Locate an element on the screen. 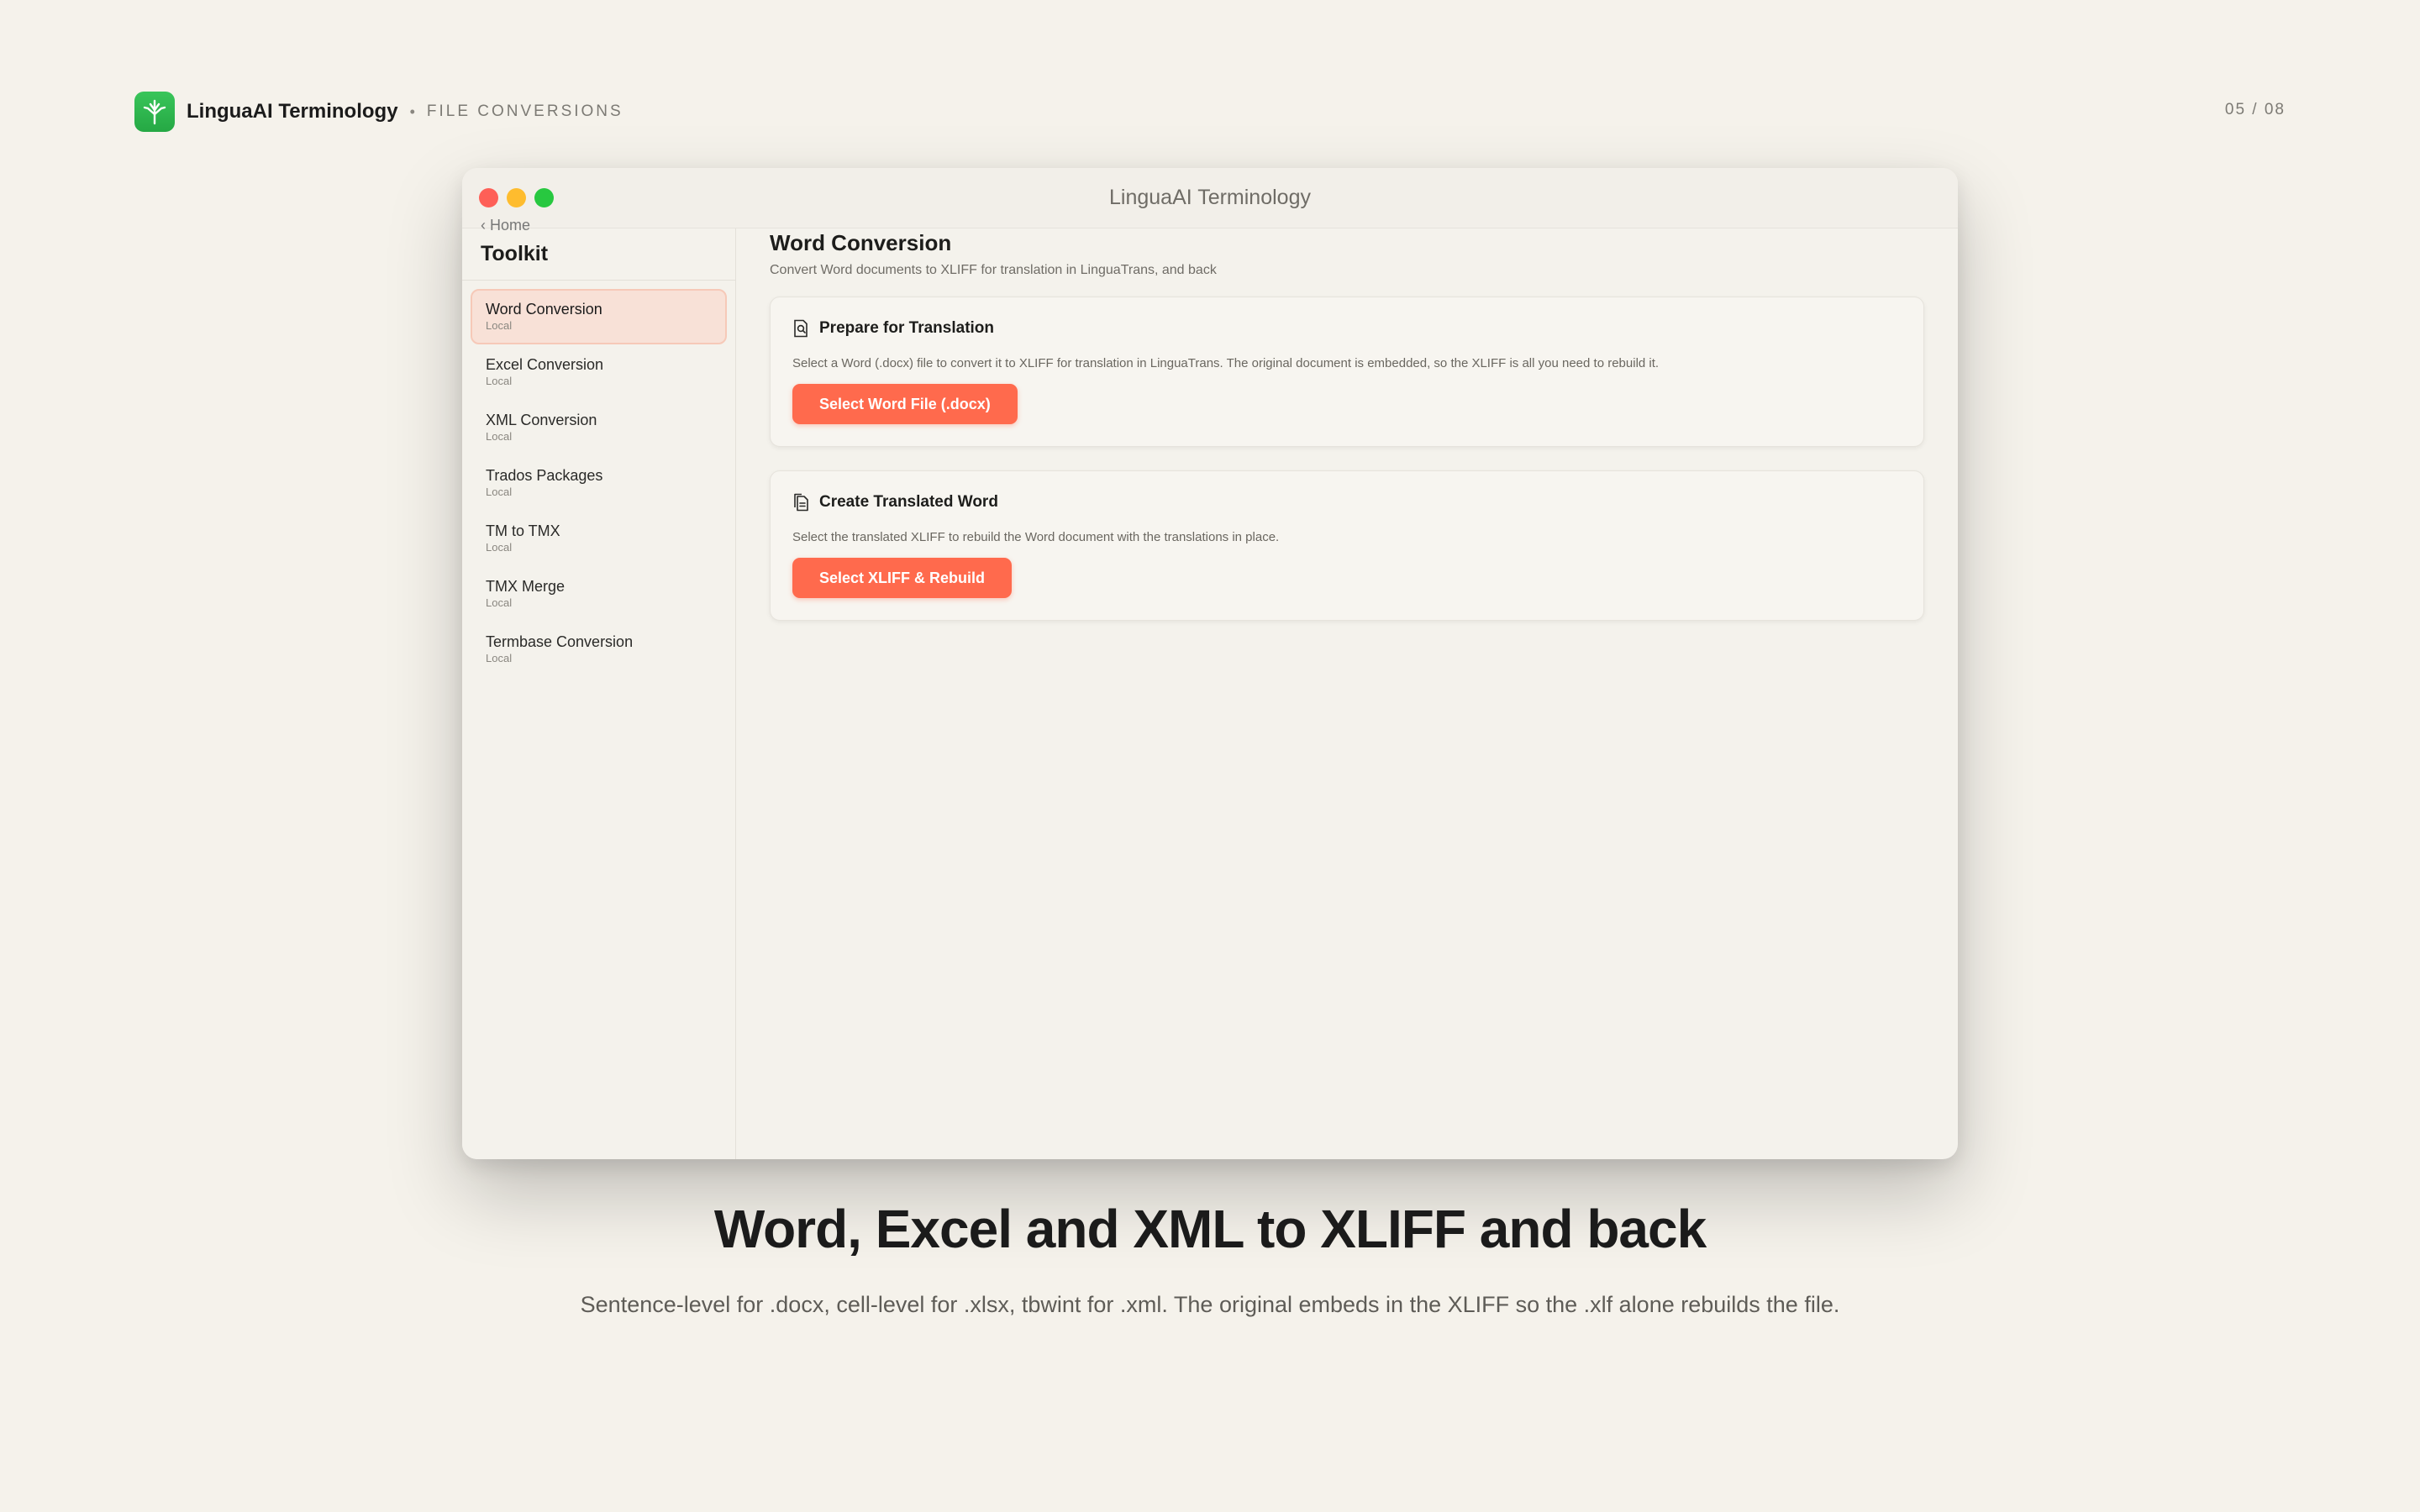 The image size is (2420, 1512). section-name: FILE CONVERSIONS is located at coordinates (524, 111).